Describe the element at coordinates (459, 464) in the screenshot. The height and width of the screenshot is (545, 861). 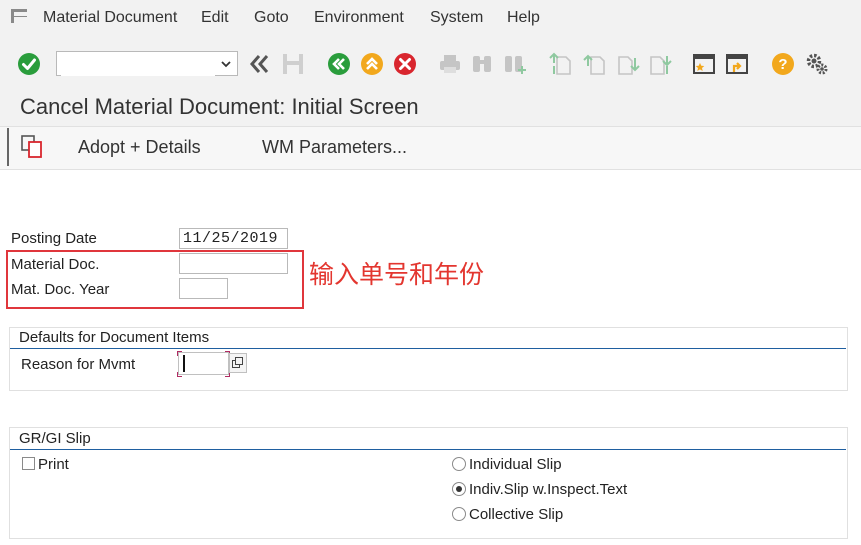
I see `individual-slip-radio` at that location.